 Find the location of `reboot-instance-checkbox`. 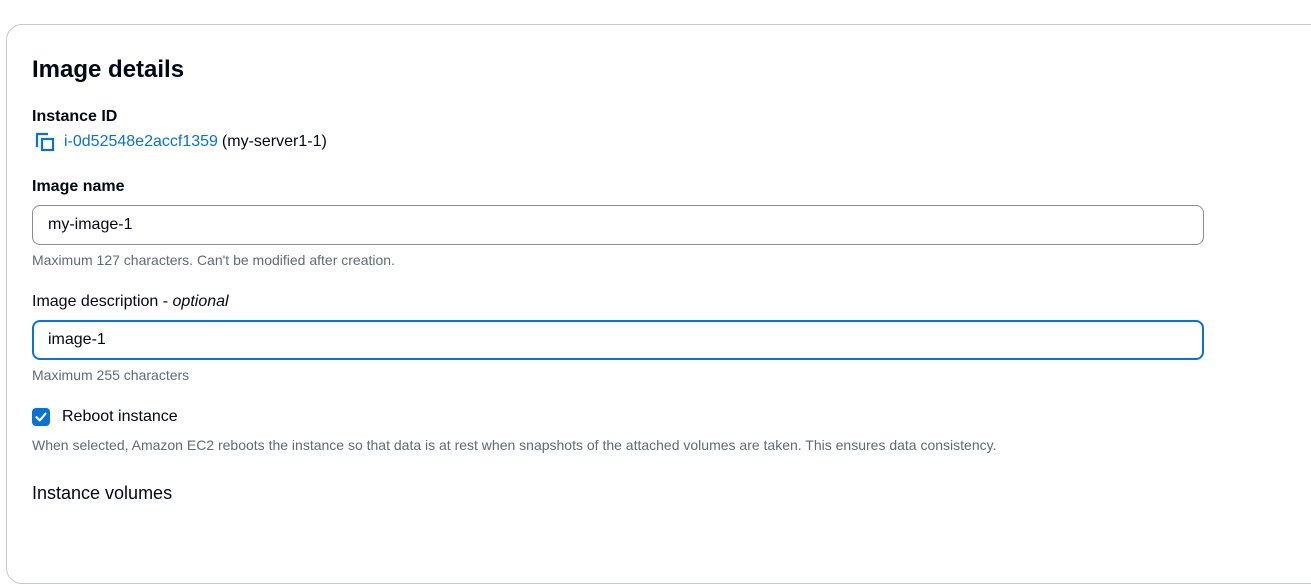

reboot-instance-checkbox is located at coordinates (41, 417).